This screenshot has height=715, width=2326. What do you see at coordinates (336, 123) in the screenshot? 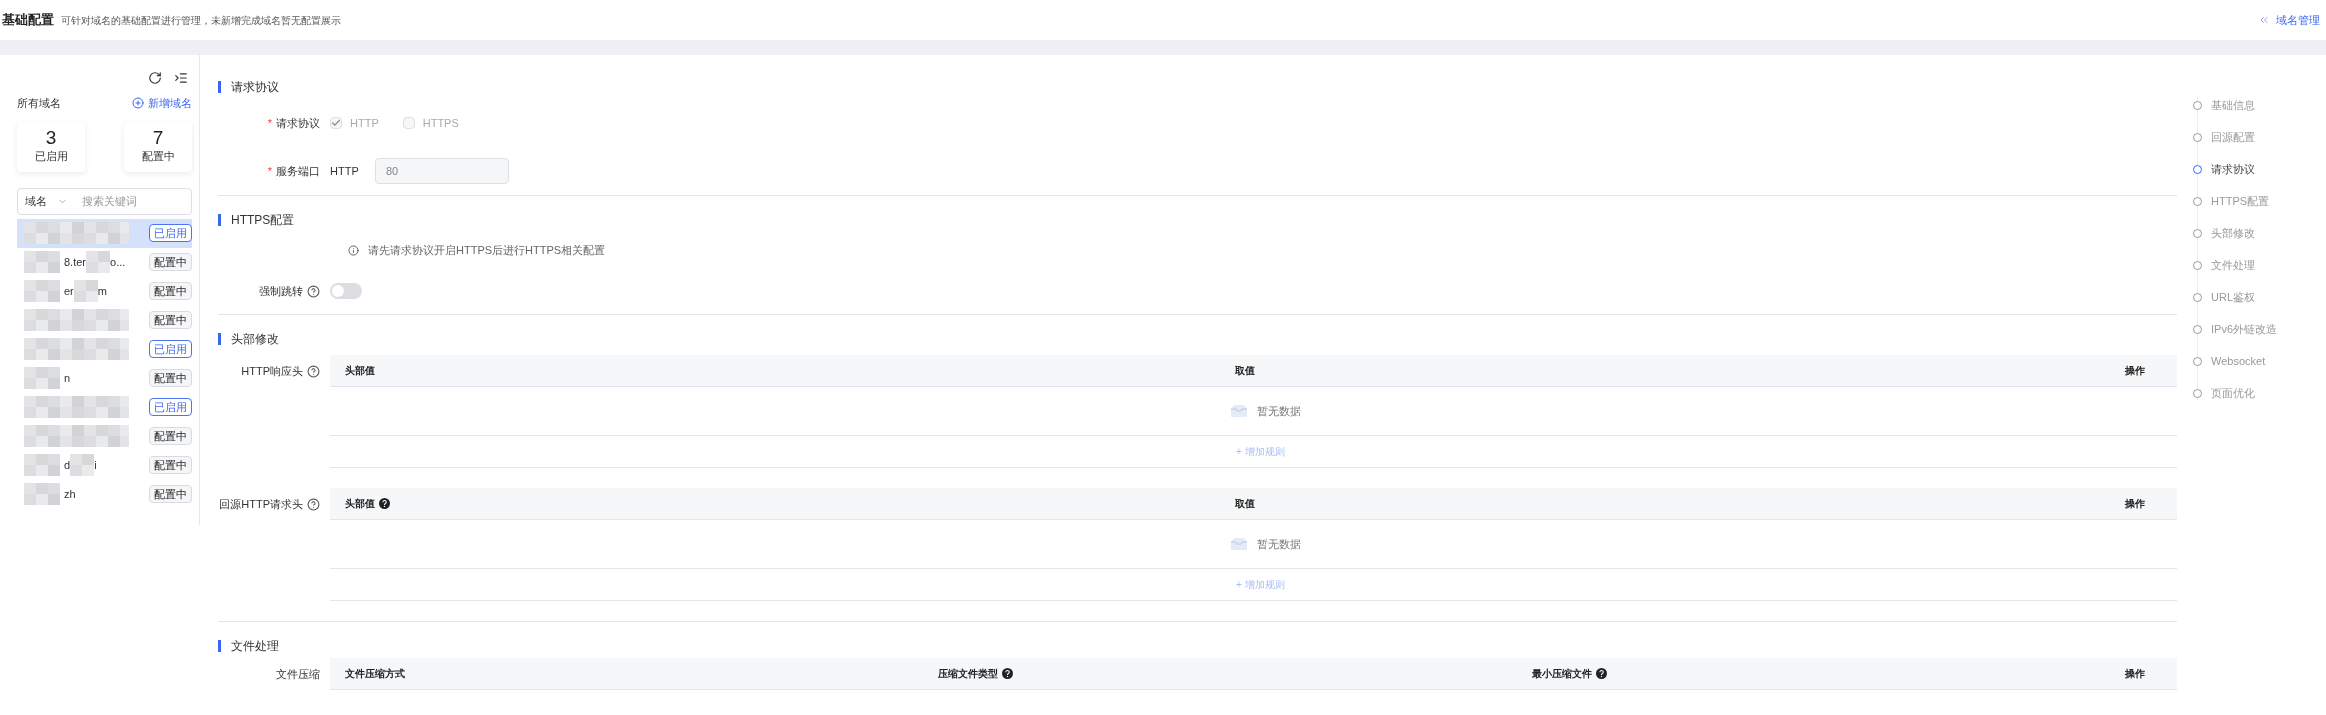
I see `check-icon` at bounding box center [336, 123].